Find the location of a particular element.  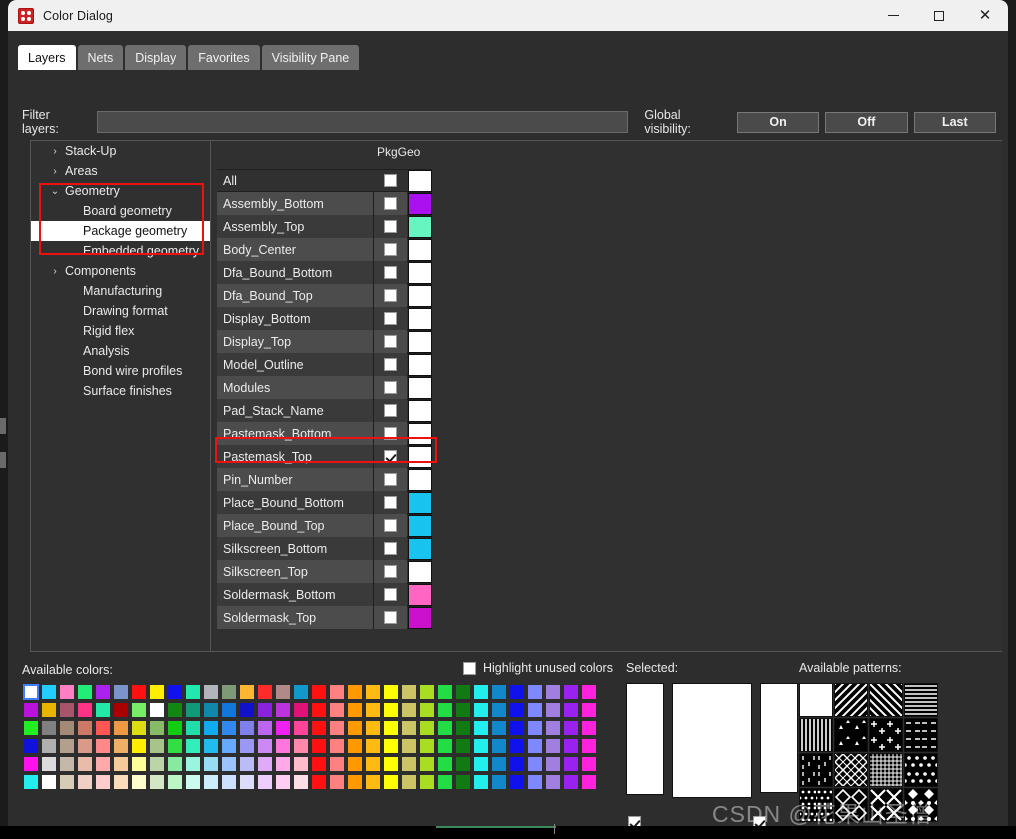

pattern-horizontal-lines is located at coordinates (921, 700).